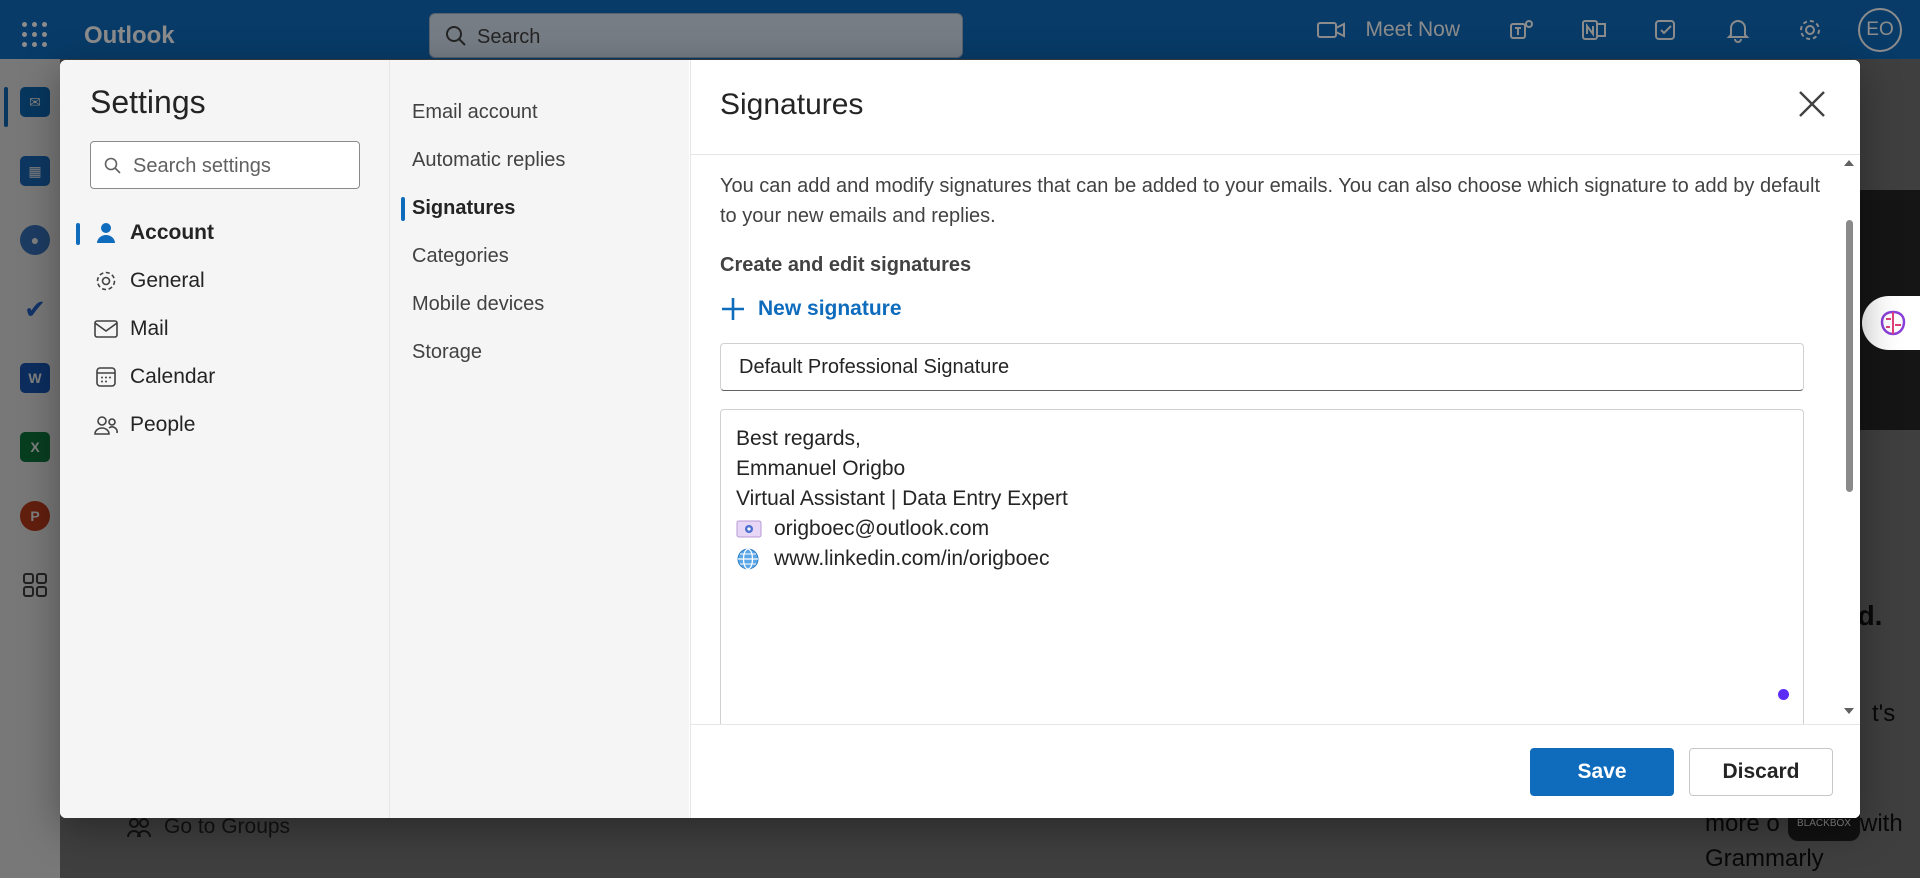 This screenshot has width=1920, height=878. I want to click on search-icon, so click(112, 165).